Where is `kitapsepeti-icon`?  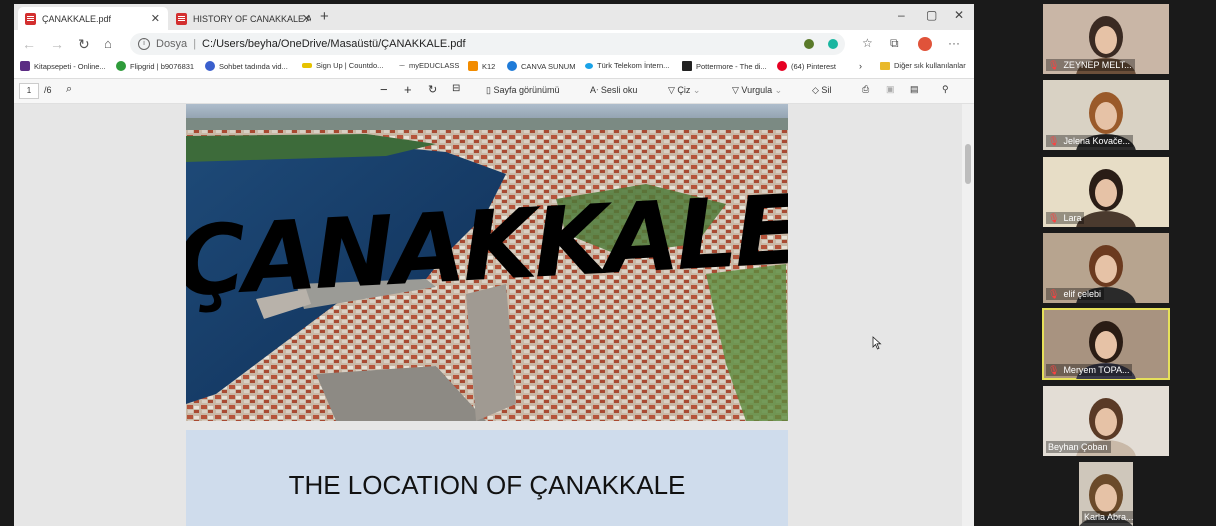 kitapsepeti-icon is located at coordinates (25, 66).